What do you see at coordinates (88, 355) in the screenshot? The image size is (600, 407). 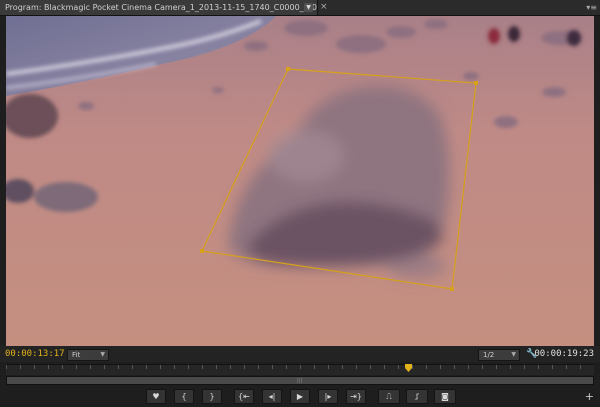 I see `zoom-select: Fit ▼` at bounding box center [88, 355].